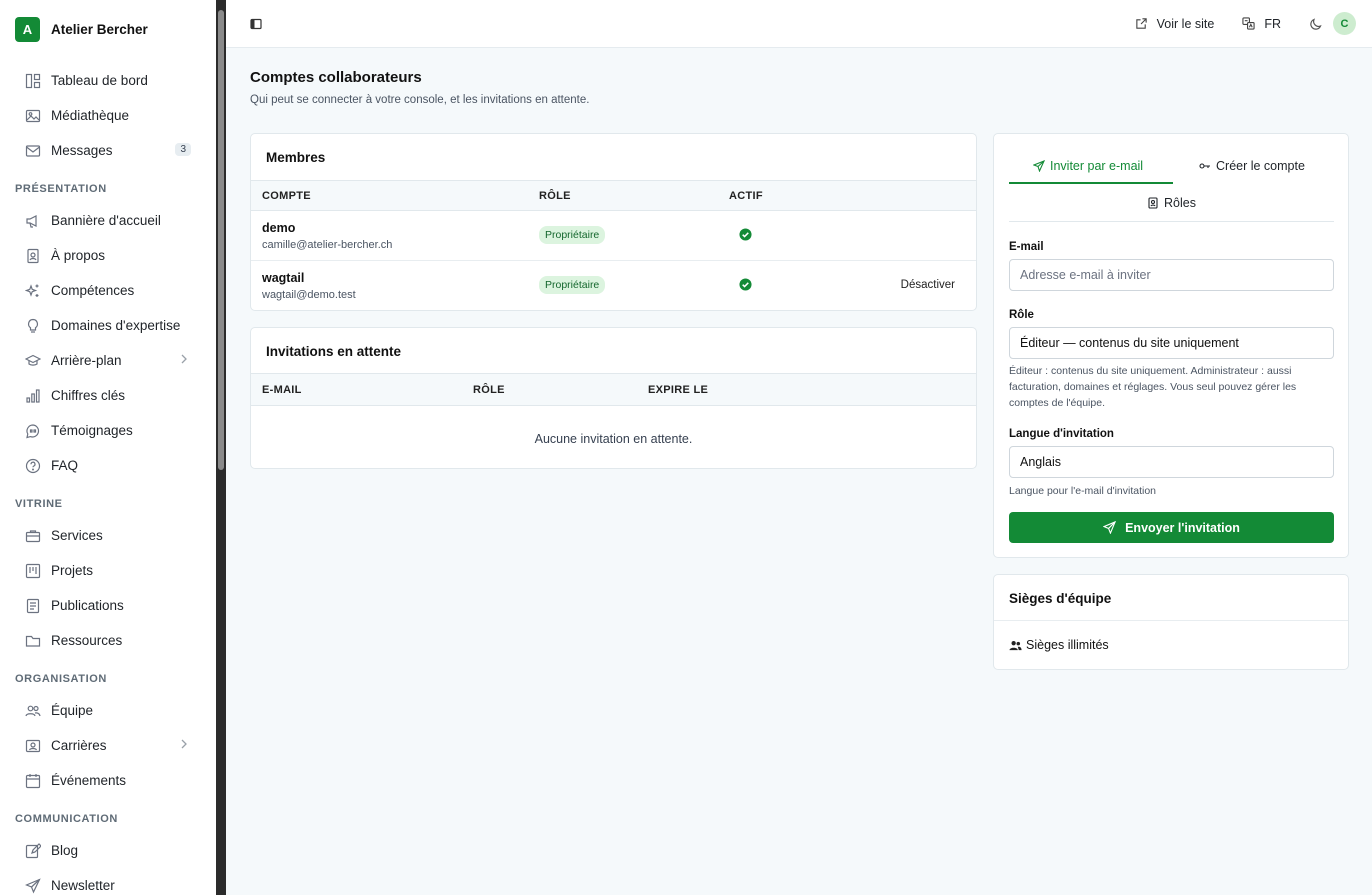 The image size is (1372, 895). I want to click on check-circle-icon, so click(745, 234).